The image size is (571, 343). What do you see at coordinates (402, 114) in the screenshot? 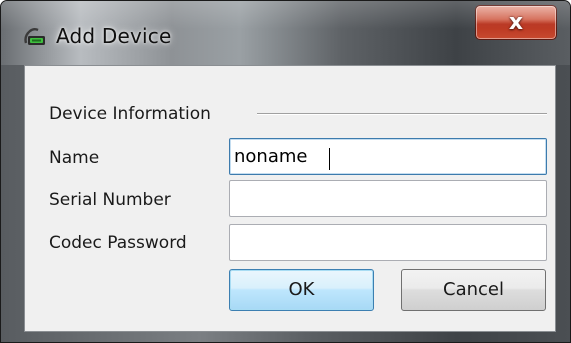
I see `group-divider` at bounding box center [402, 114].